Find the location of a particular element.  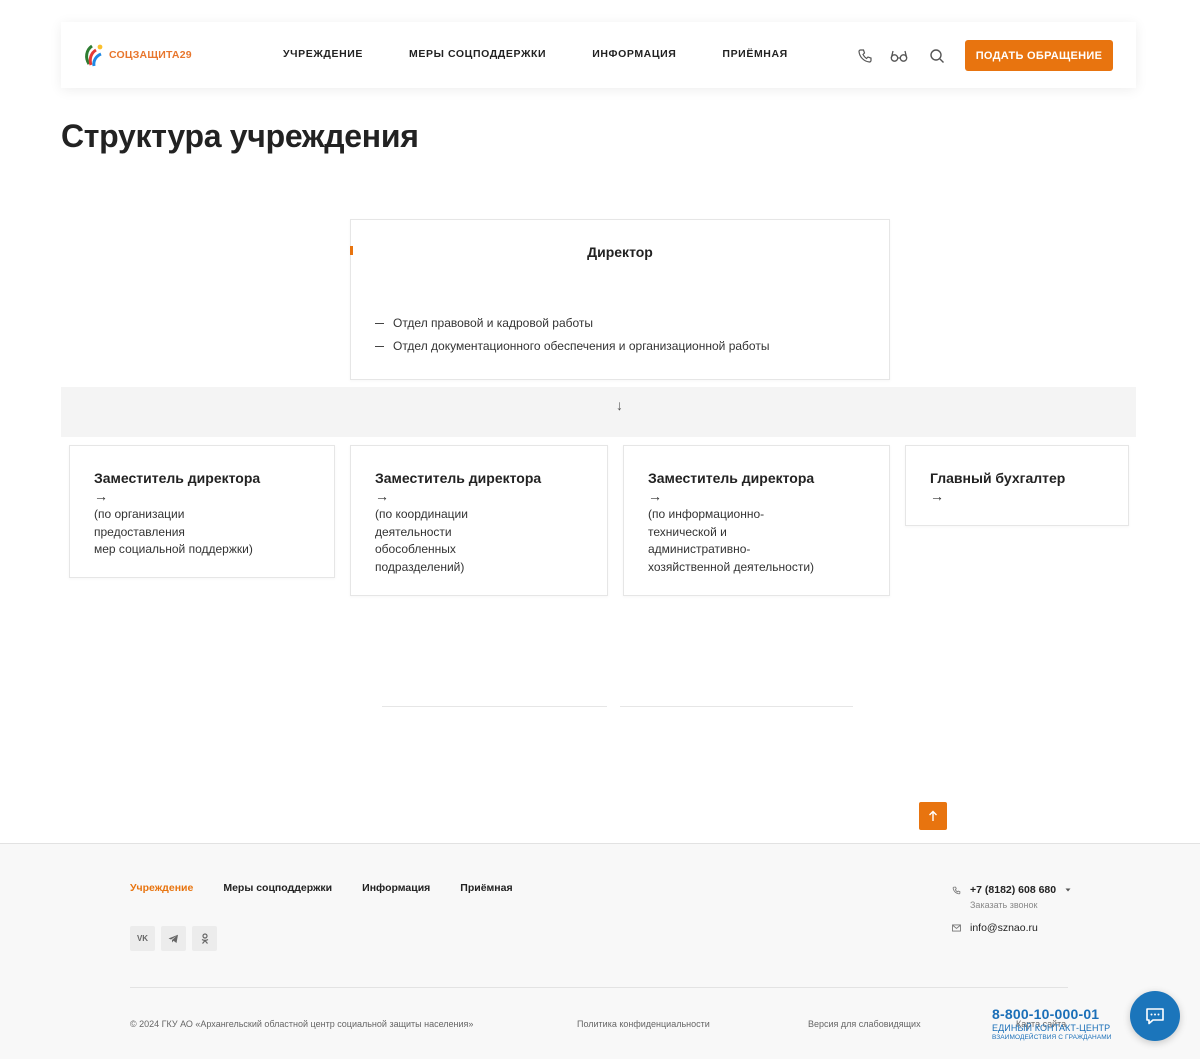

footer-nav-reception: Приёмная is located at coordinates (486, 888).